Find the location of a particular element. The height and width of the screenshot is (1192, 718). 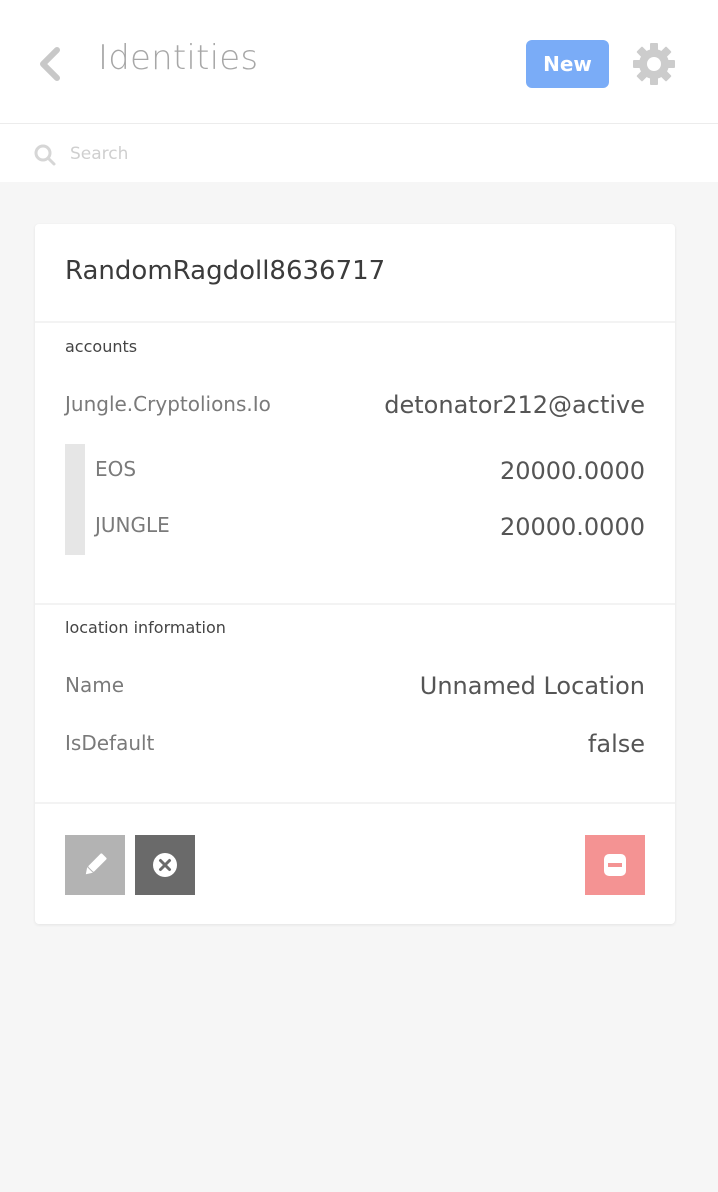

unlink-button is located at coordinates (165, 865).